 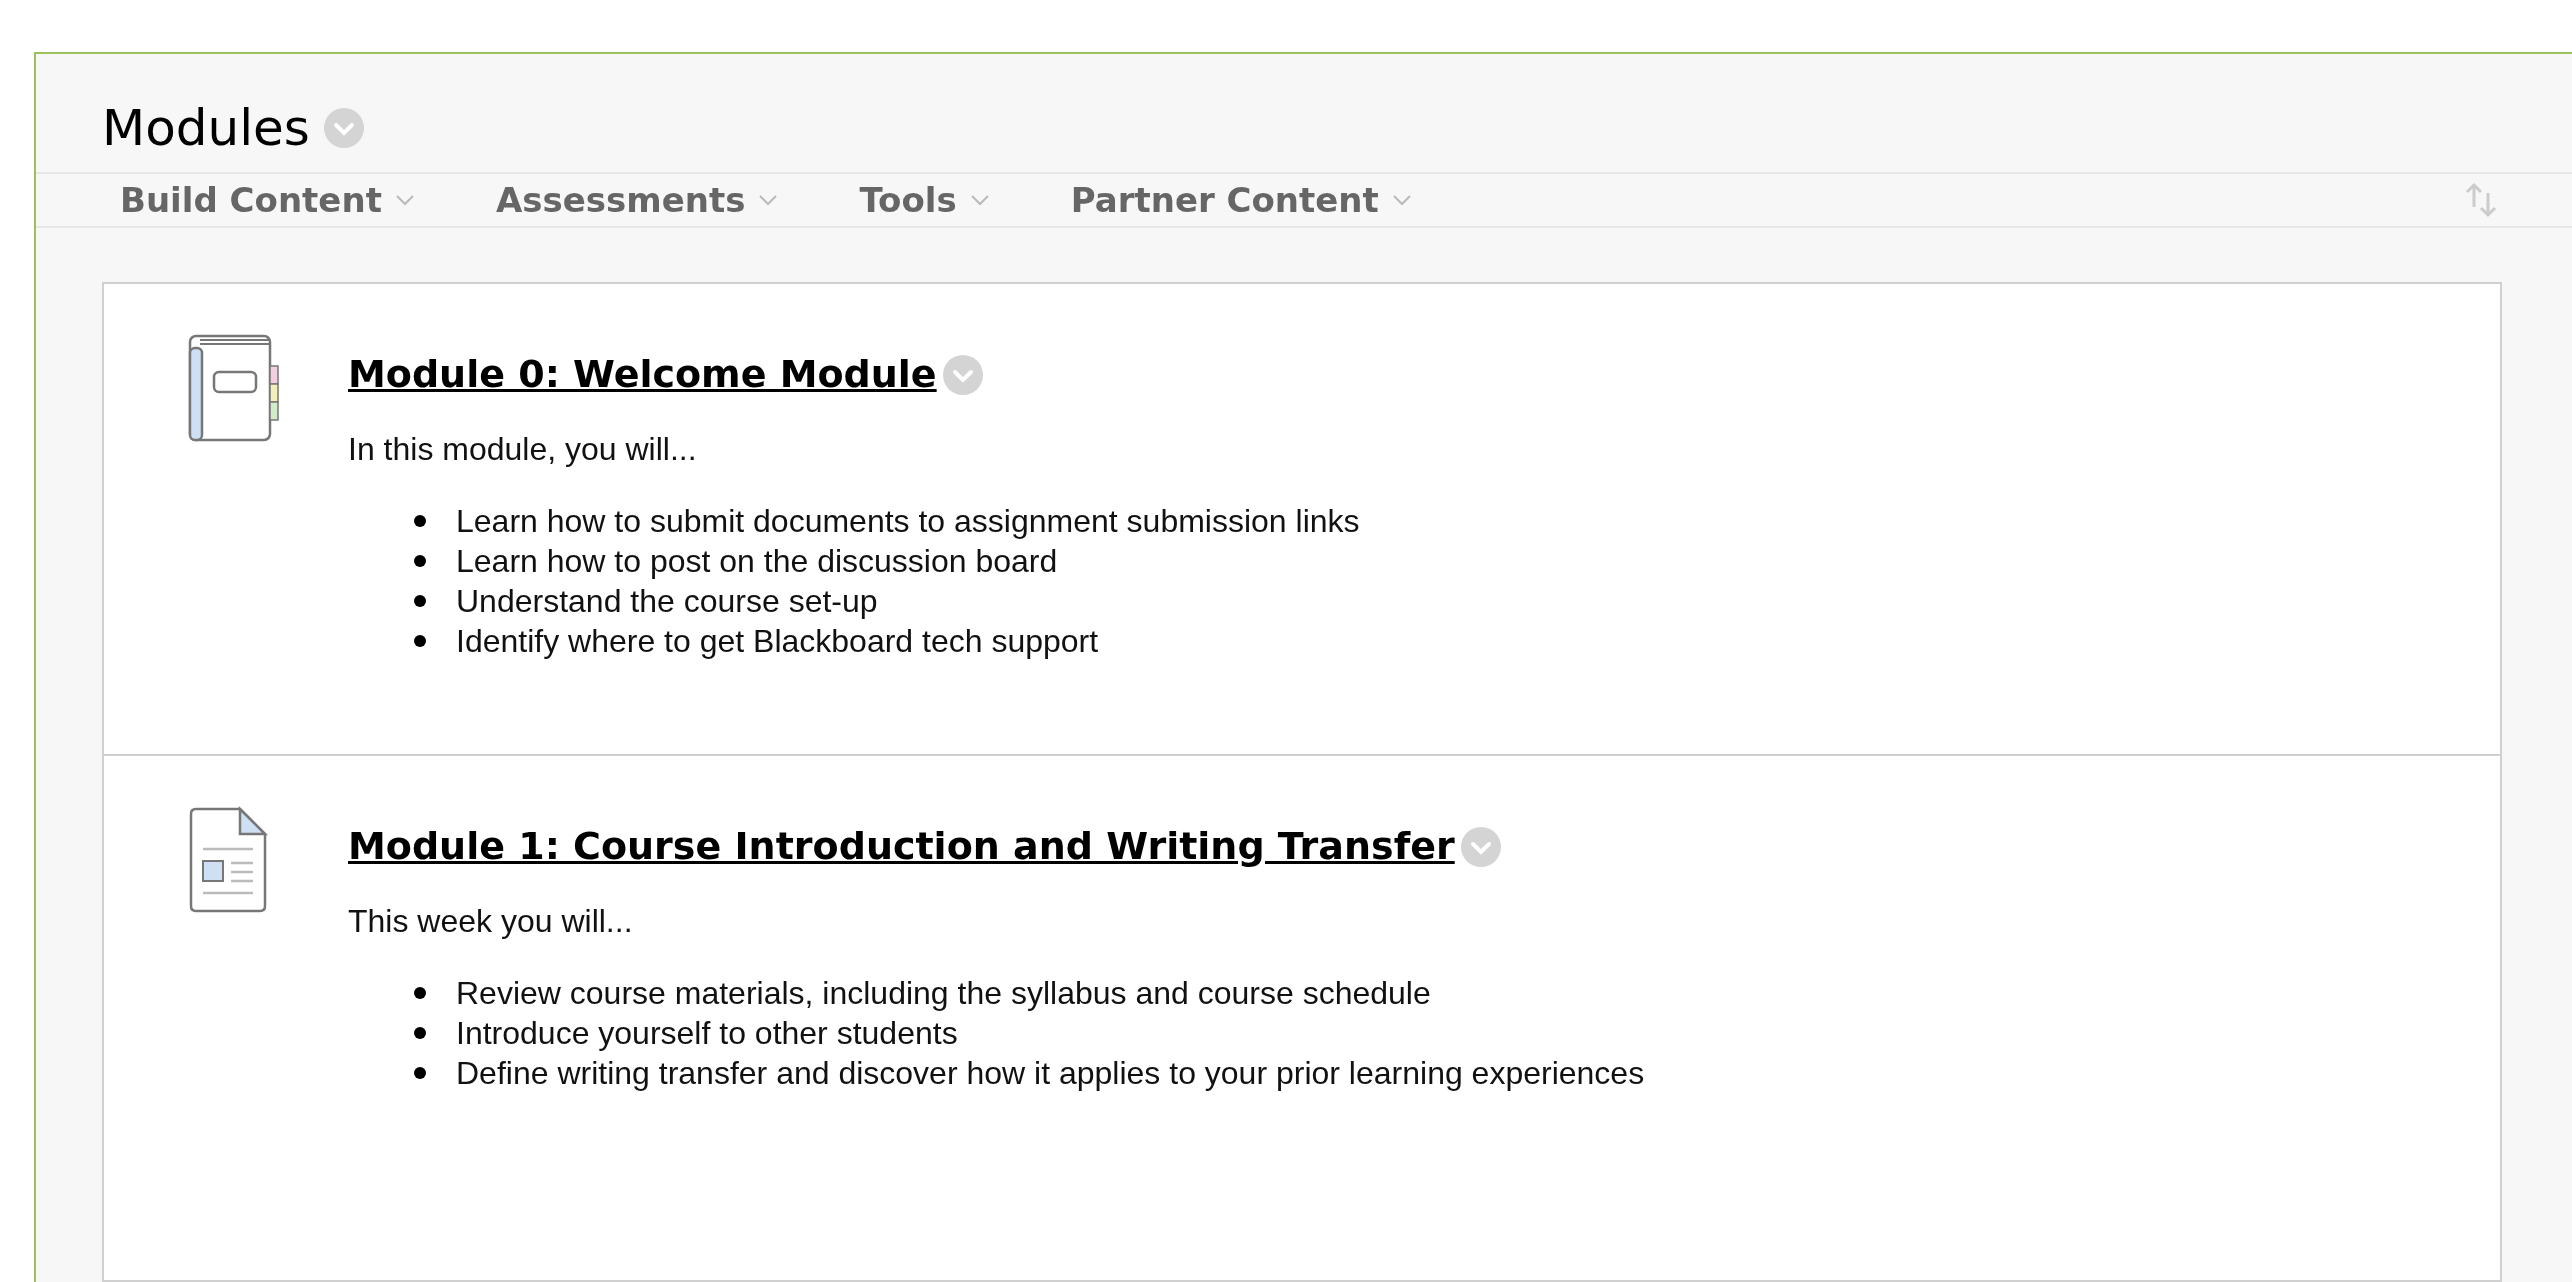 I want to click on bullet-text: Introduce yourself to other students, so click(x=707, y=1033).